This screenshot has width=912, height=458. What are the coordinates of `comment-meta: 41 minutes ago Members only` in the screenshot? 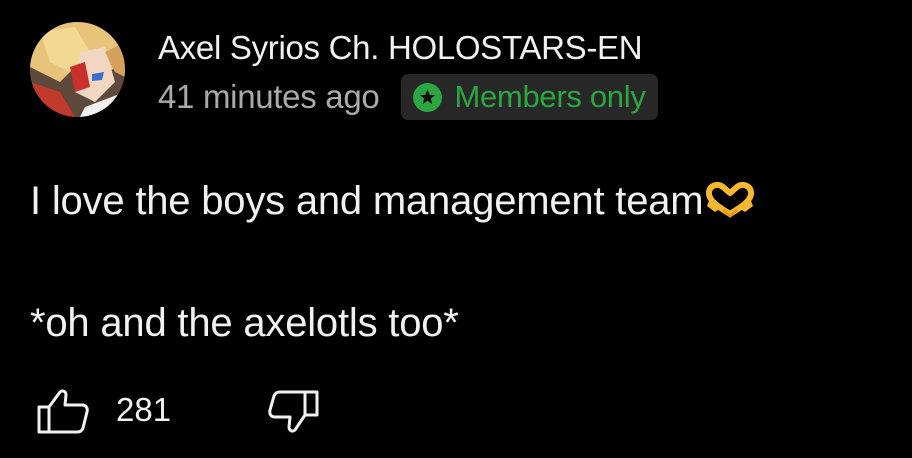 It's located at (408, 97).